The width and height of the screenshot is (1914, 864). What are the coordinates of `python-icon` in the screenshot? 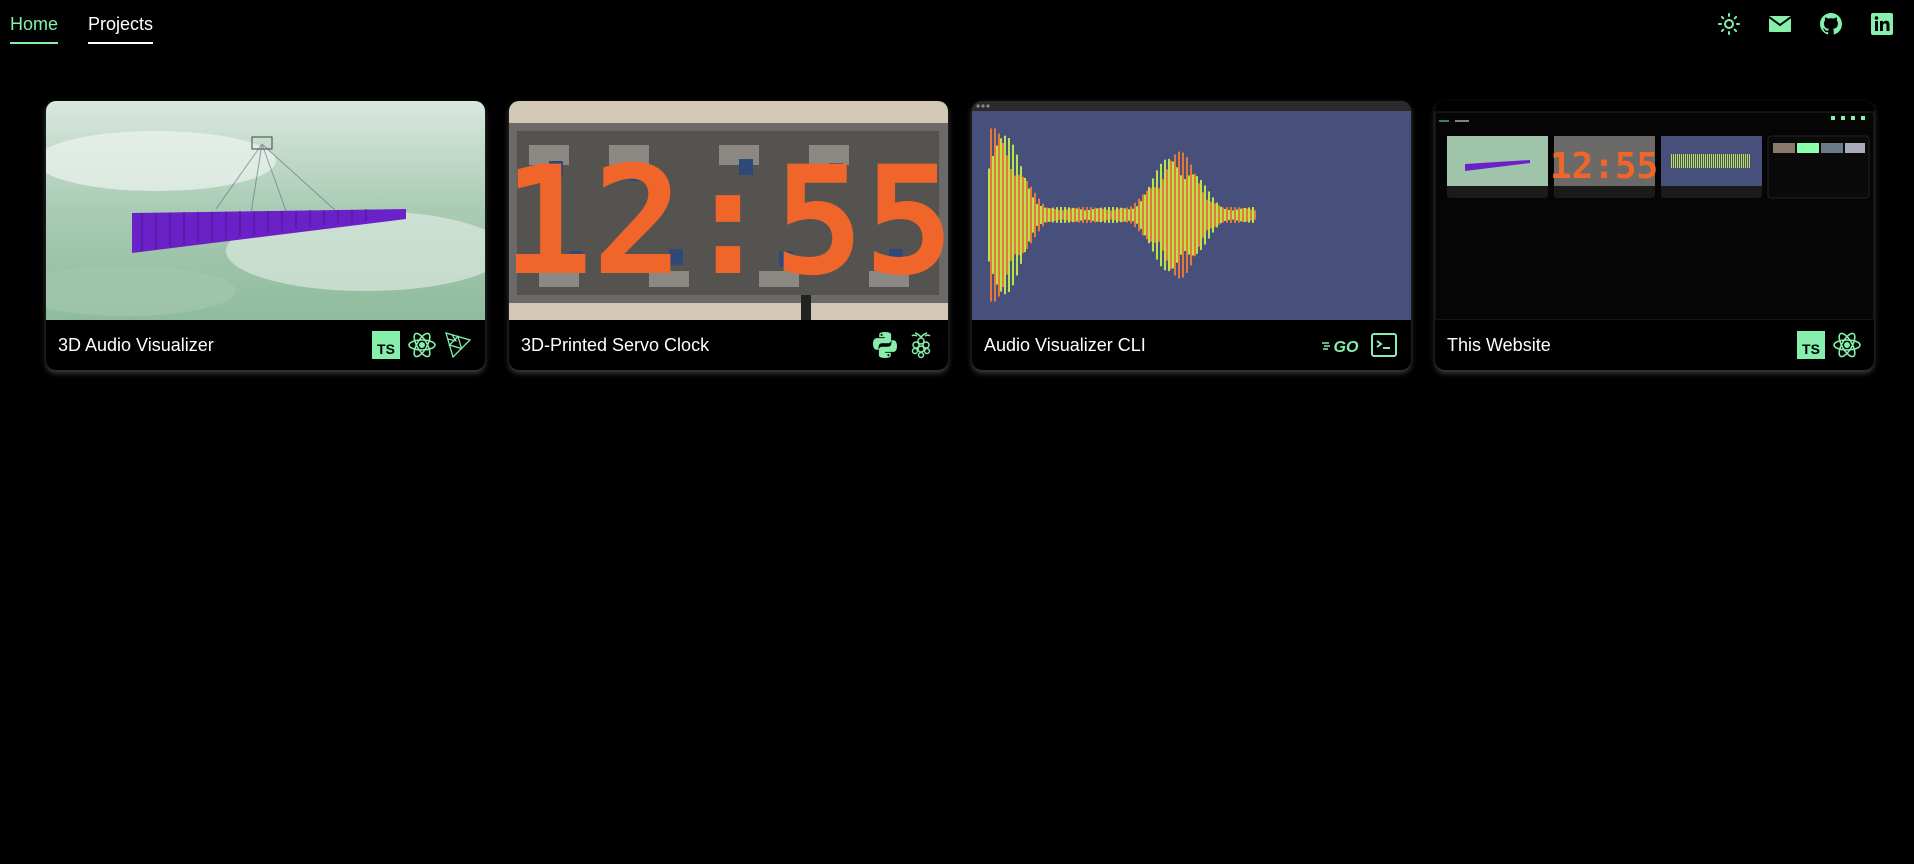 It's located at (885, 345).